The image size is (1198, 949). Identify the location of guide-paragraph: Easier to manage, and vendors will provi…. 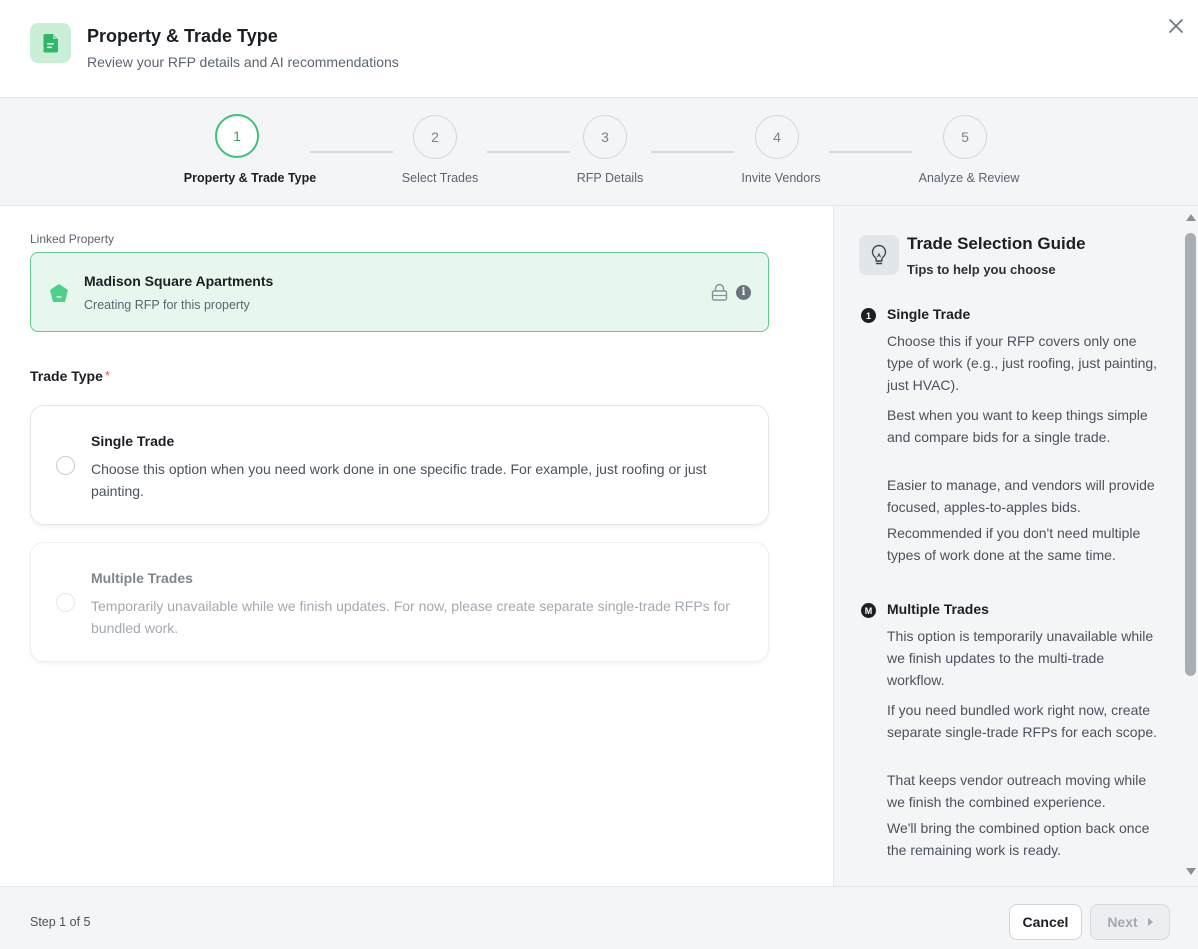
(1021, 496).